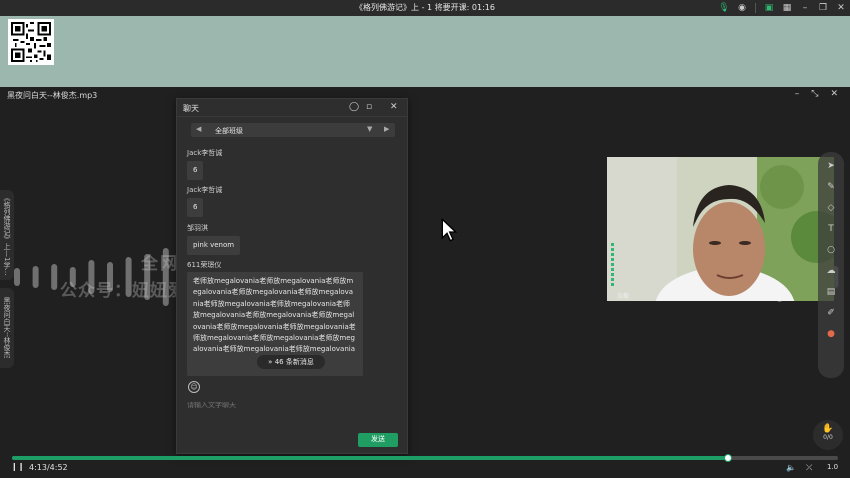 The image size is (850, 478). Describe the element at coordinates (831, 187) in the screenshot. I see `pen-tool-icon: ✎` at that location.